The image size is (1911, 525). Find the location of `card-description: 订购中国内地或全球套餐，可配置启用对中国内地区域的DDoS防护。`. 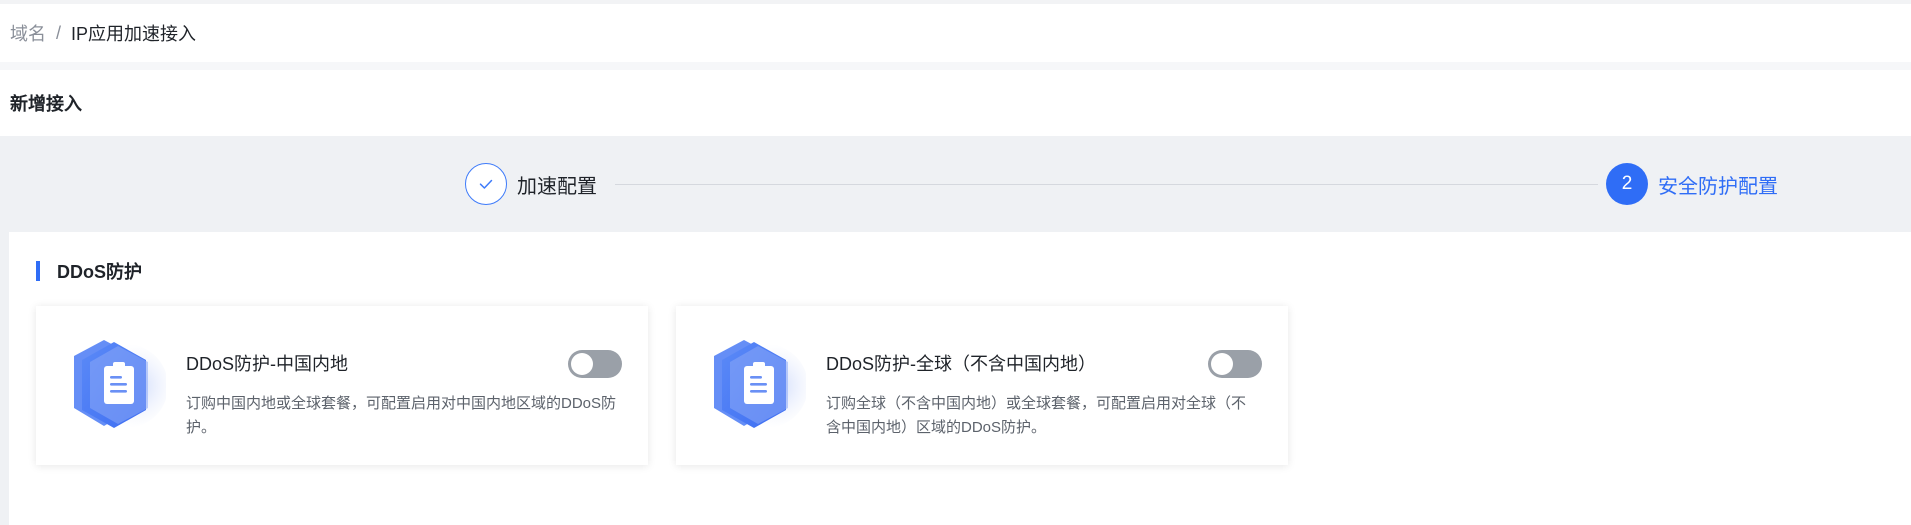

card-description: 订购中国内地或全球套餐，可配置启用对中国内地区域的DDoS防护。 is located at coordinates (401, 415).